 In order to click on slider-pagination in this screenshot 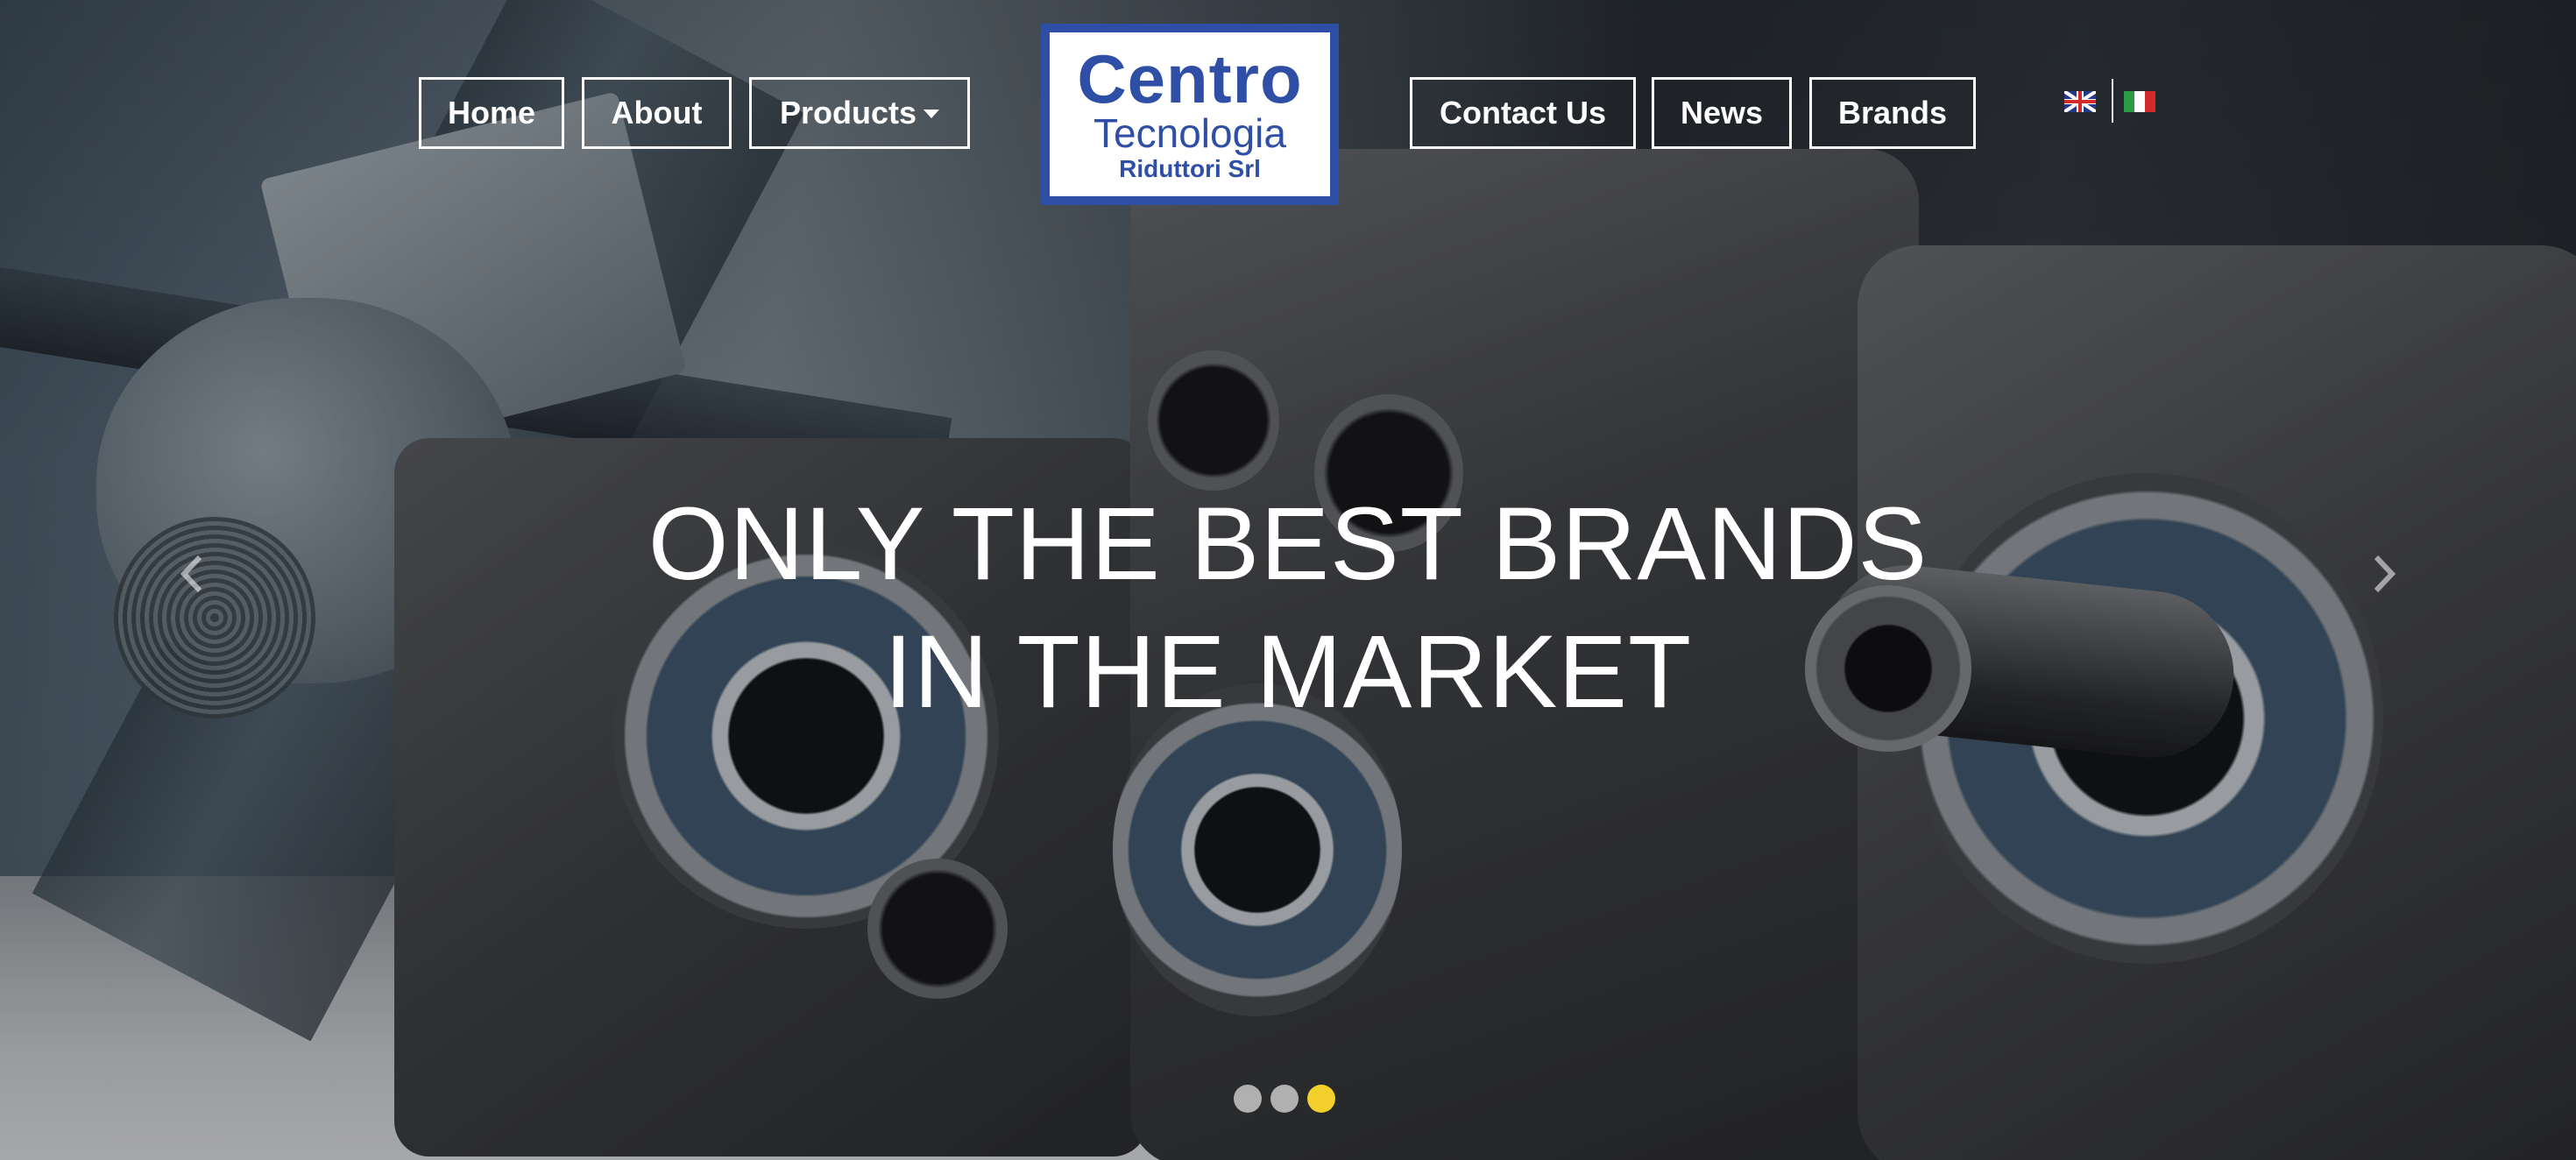, I will do `click(1284, 1099)`.